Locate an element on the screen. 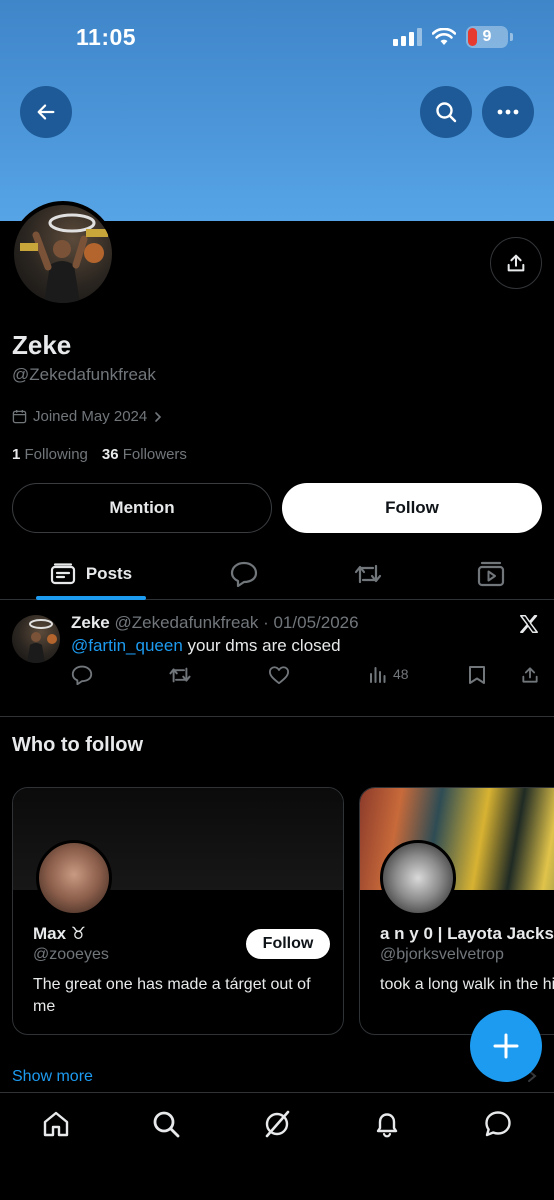  like-icon is located at coordinates (278, 675).